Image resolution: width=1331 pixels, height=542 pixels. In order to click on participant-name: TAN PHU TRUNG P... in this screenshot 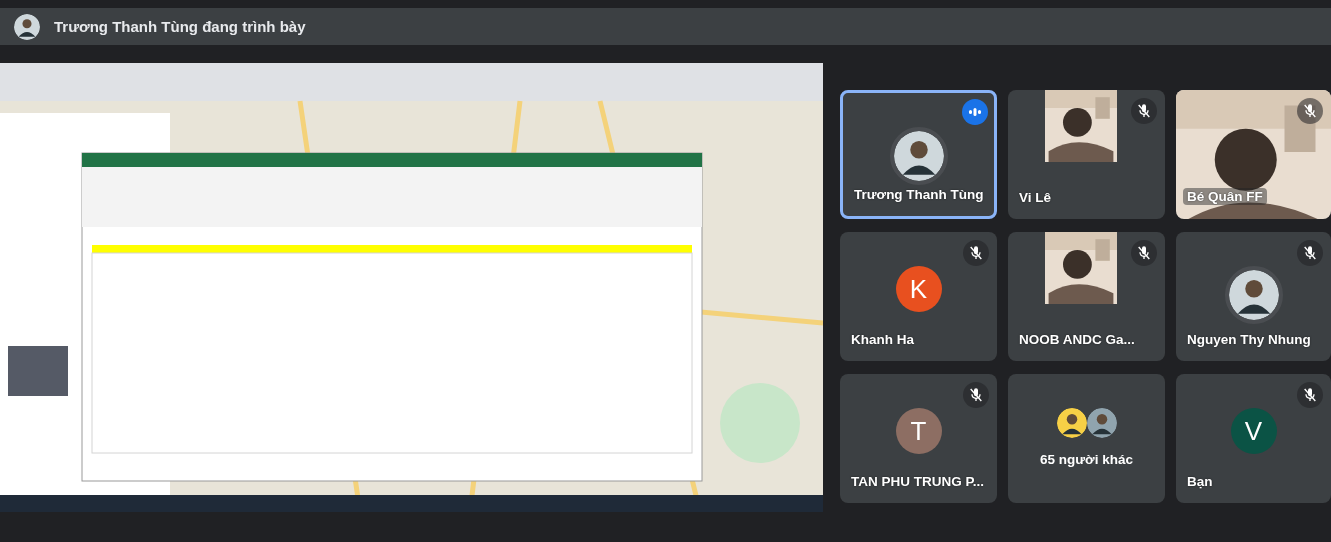, I will do `click(917, 481)`.